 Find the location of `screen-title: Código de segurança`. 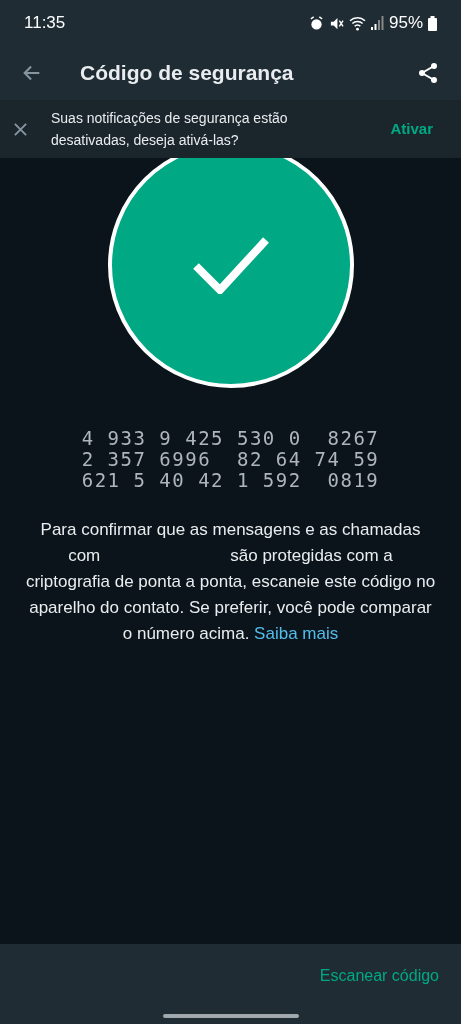

screen-title: Código de segurança is located at coordinates (187, 73).